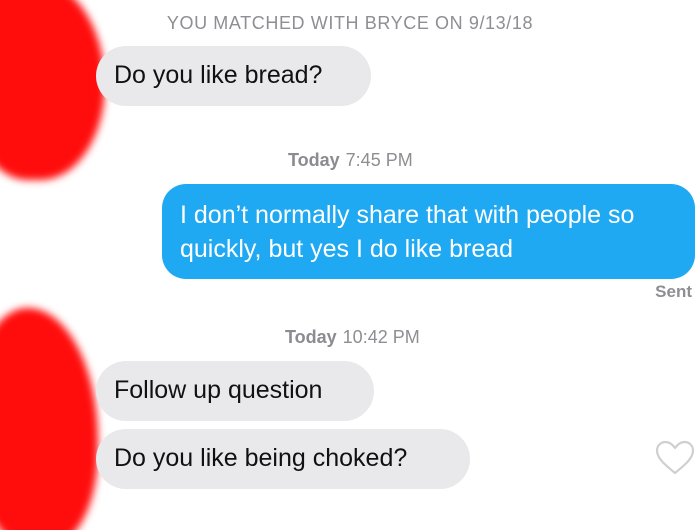  I want to click on timestamp-time: 7:45 PM, so click(379, 160).